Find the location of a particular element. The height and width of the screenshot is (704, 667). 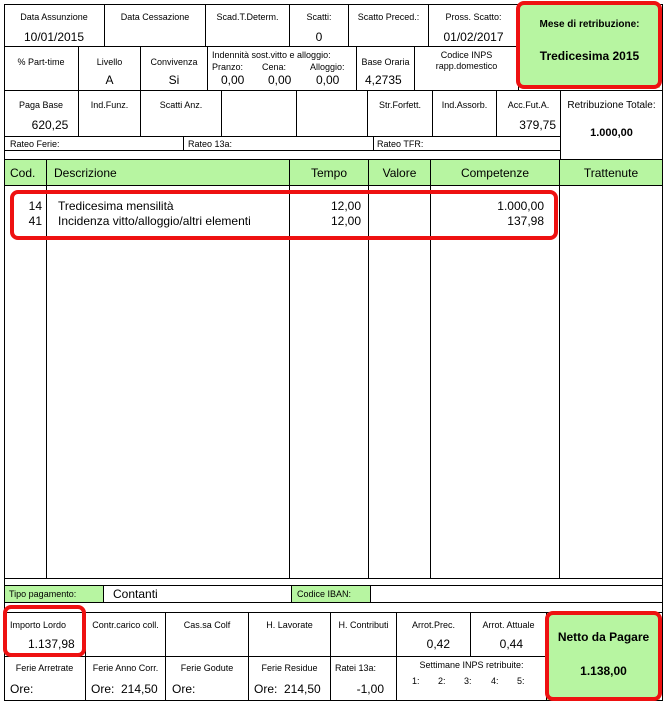

highlight-mese-retribuzione is located at coordinates (589, 45).